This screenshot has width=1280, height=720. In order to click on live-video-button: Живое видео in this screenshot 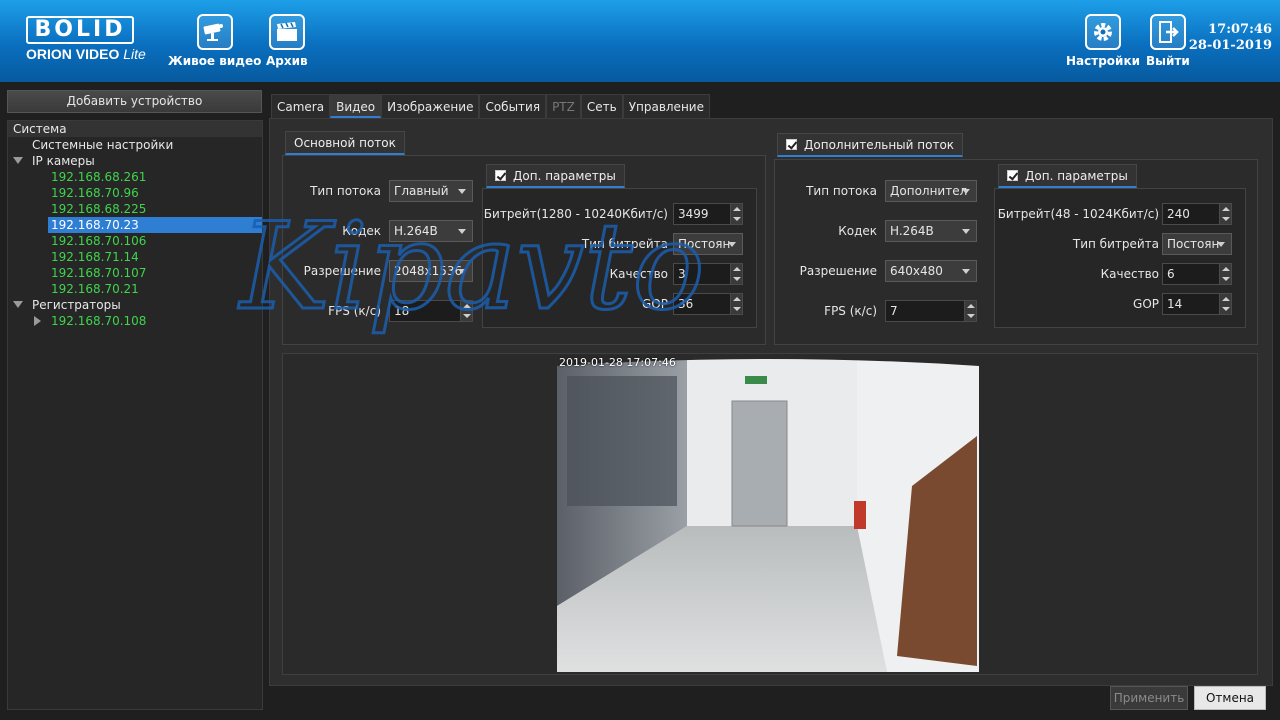, I will do `click(214, 41)`.